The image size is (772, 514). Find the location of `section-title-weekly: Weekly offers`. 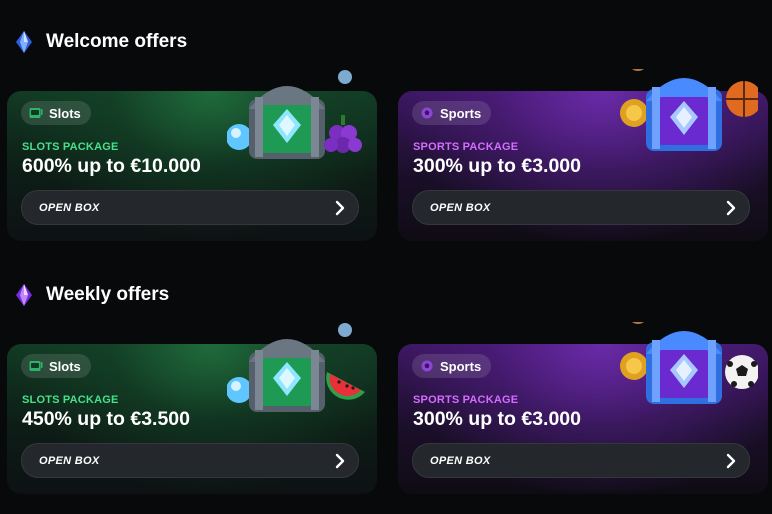

section-title-weekly: Weekly offers is located at coordinates (91, 295).